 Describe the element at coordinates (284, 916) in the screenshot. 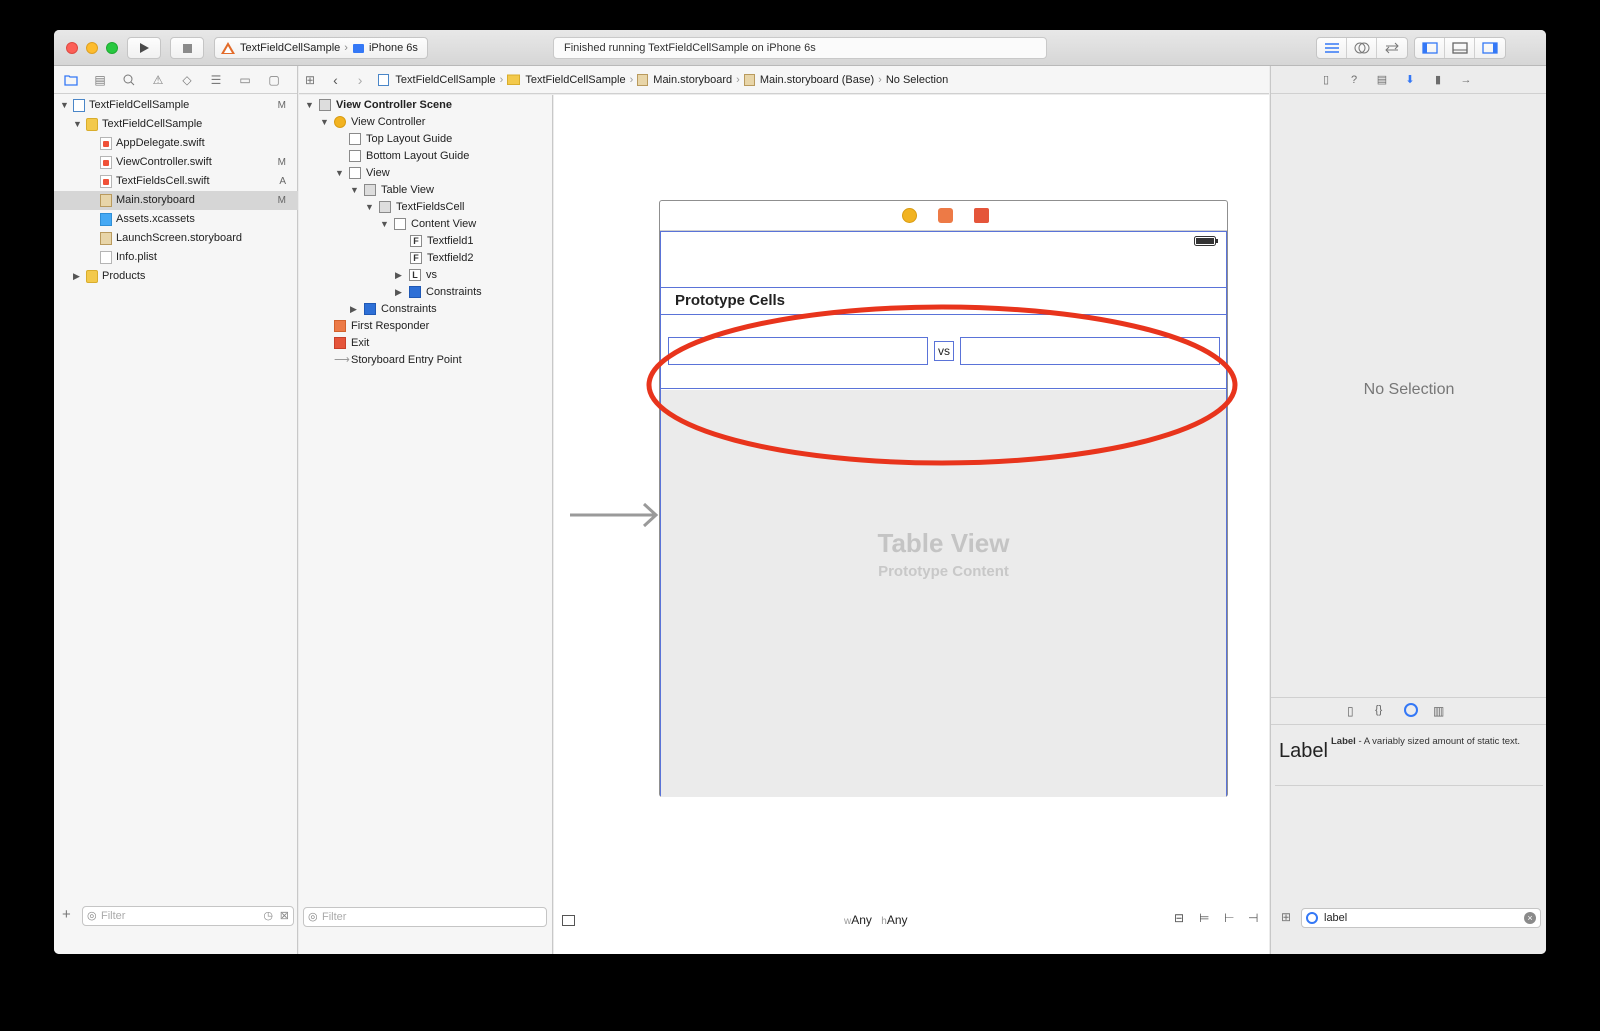

I see `scm-filter-icon: ⊠` at that location.